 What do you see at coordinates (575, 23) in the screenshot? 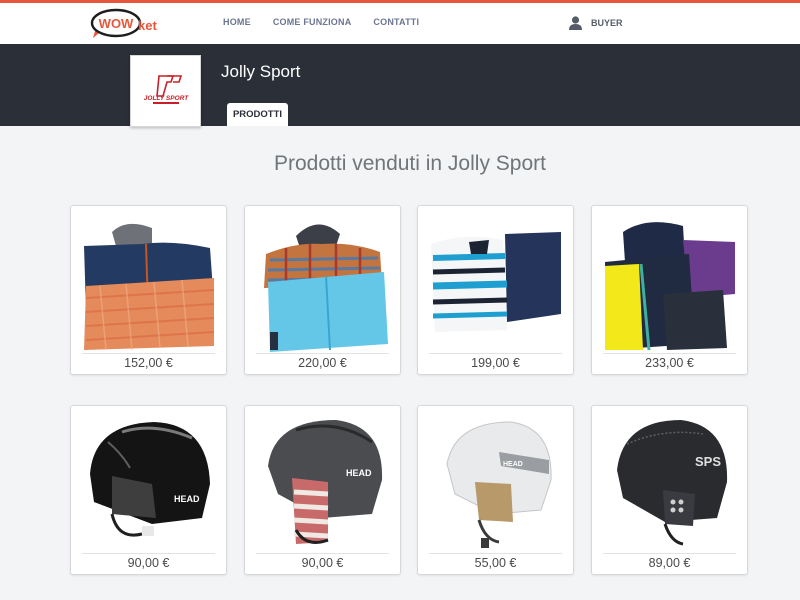
I see `user-icon` at bounding box center [575, 23].